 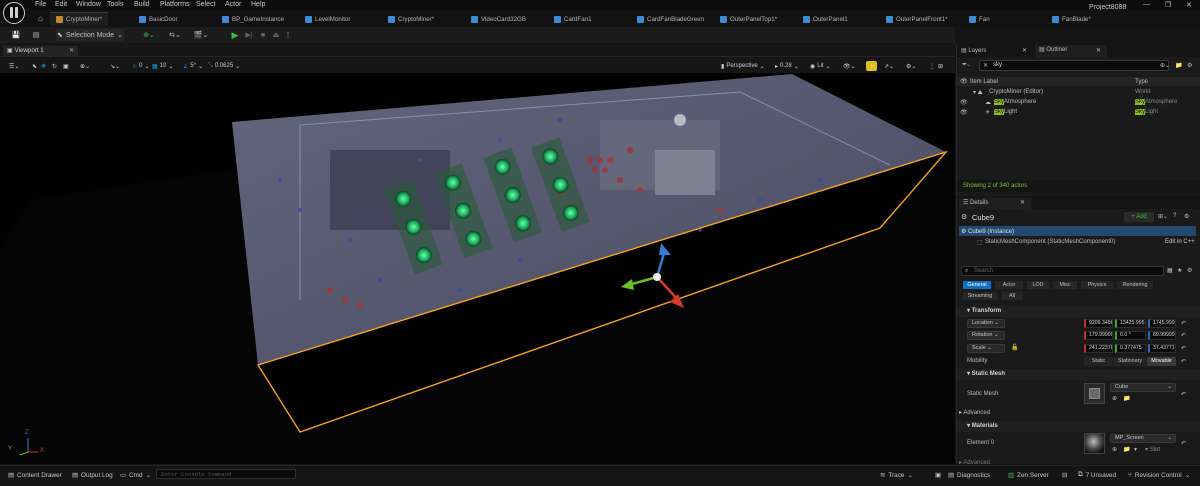 What do you see at coordinates (61, 4) in the screenshot?
I see `menu-edit: Edit` at bounding box center [61, 4].